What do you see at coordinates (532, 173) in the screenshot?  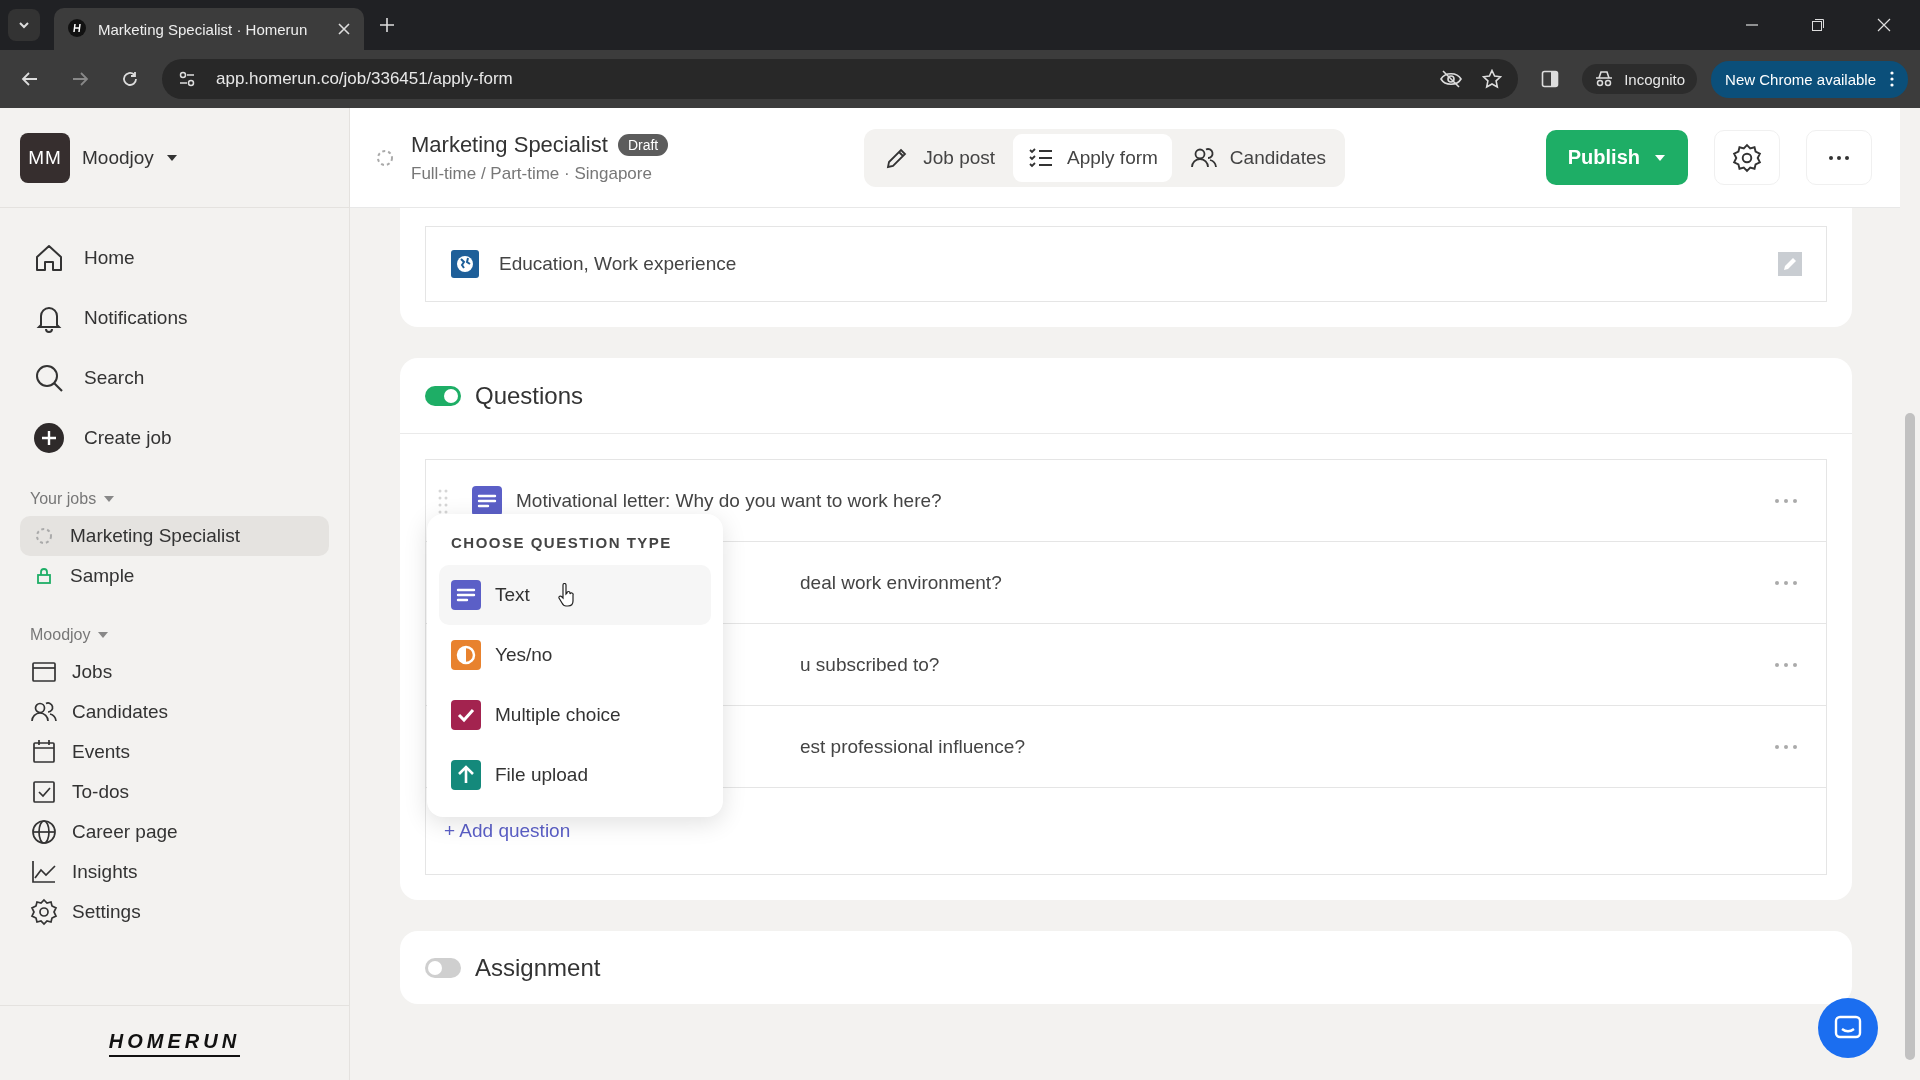 I see `job-meta: Full-time / Part-time · Singapore` at bounding box center [532, 173].